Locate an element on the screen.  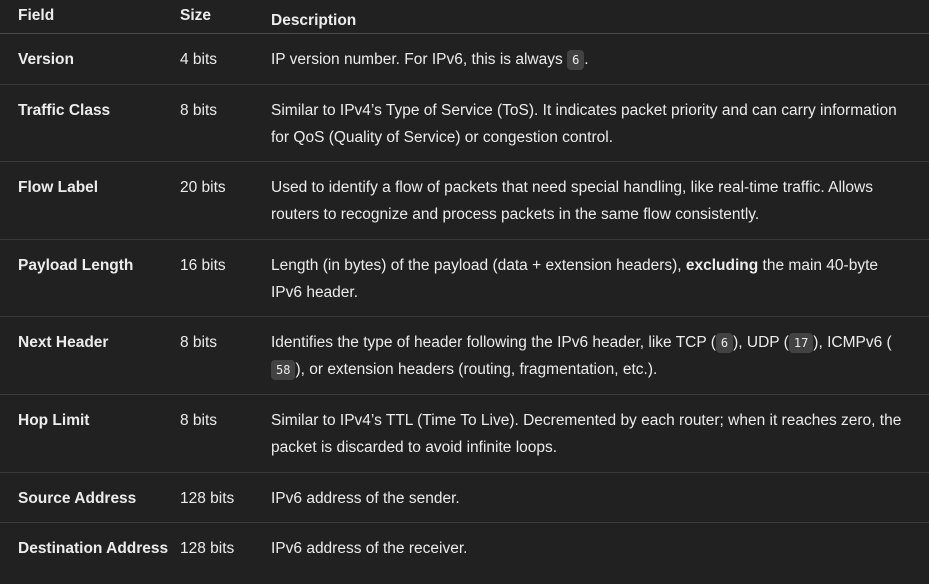
description-cell: IPv6 address of the receiver. is located at coordinates (591, 548).